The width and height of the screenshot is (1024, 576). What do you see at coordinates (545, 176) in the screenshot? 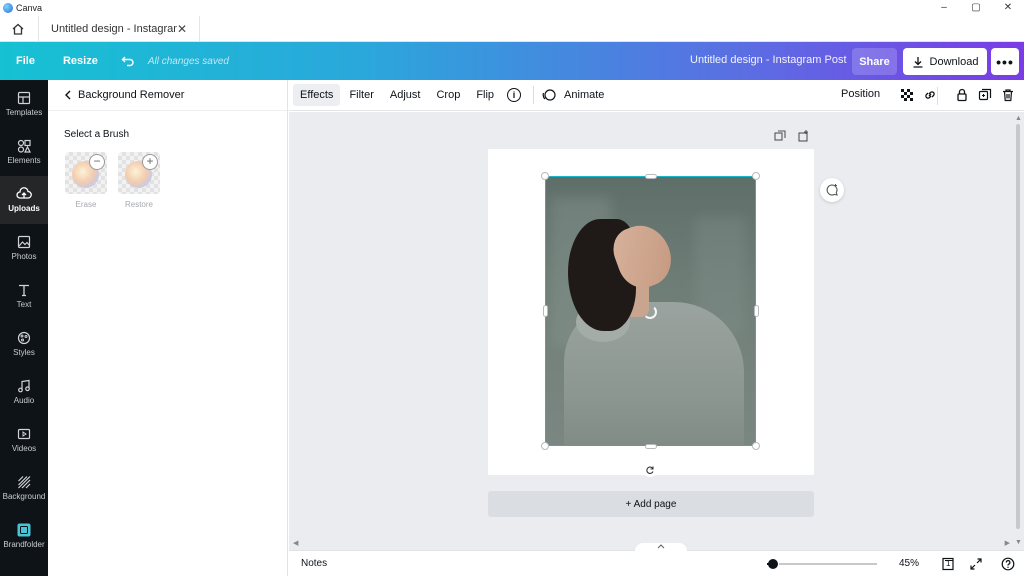
I see `resize-handle-top-left` at bounding box center [545, 176].